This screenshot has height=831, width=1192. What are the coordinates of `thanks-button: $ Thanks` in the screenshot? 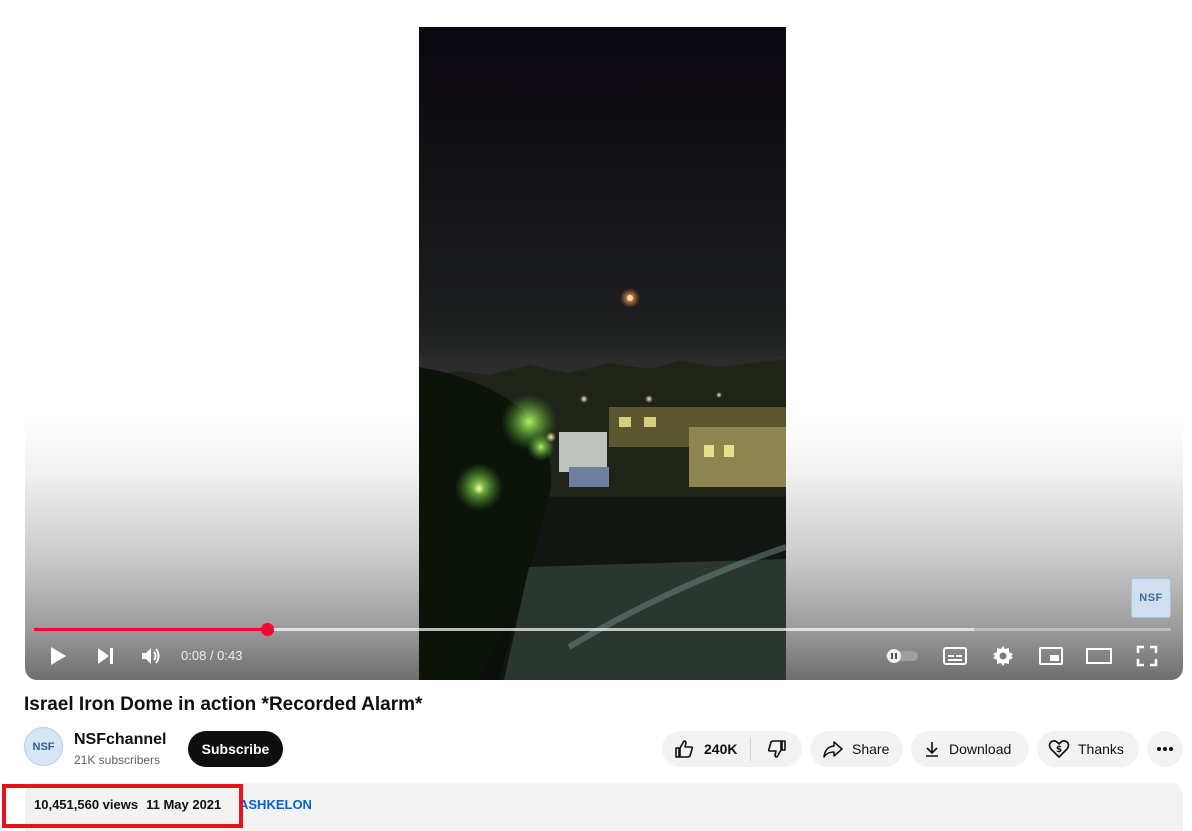 It's located at (1088, 749).